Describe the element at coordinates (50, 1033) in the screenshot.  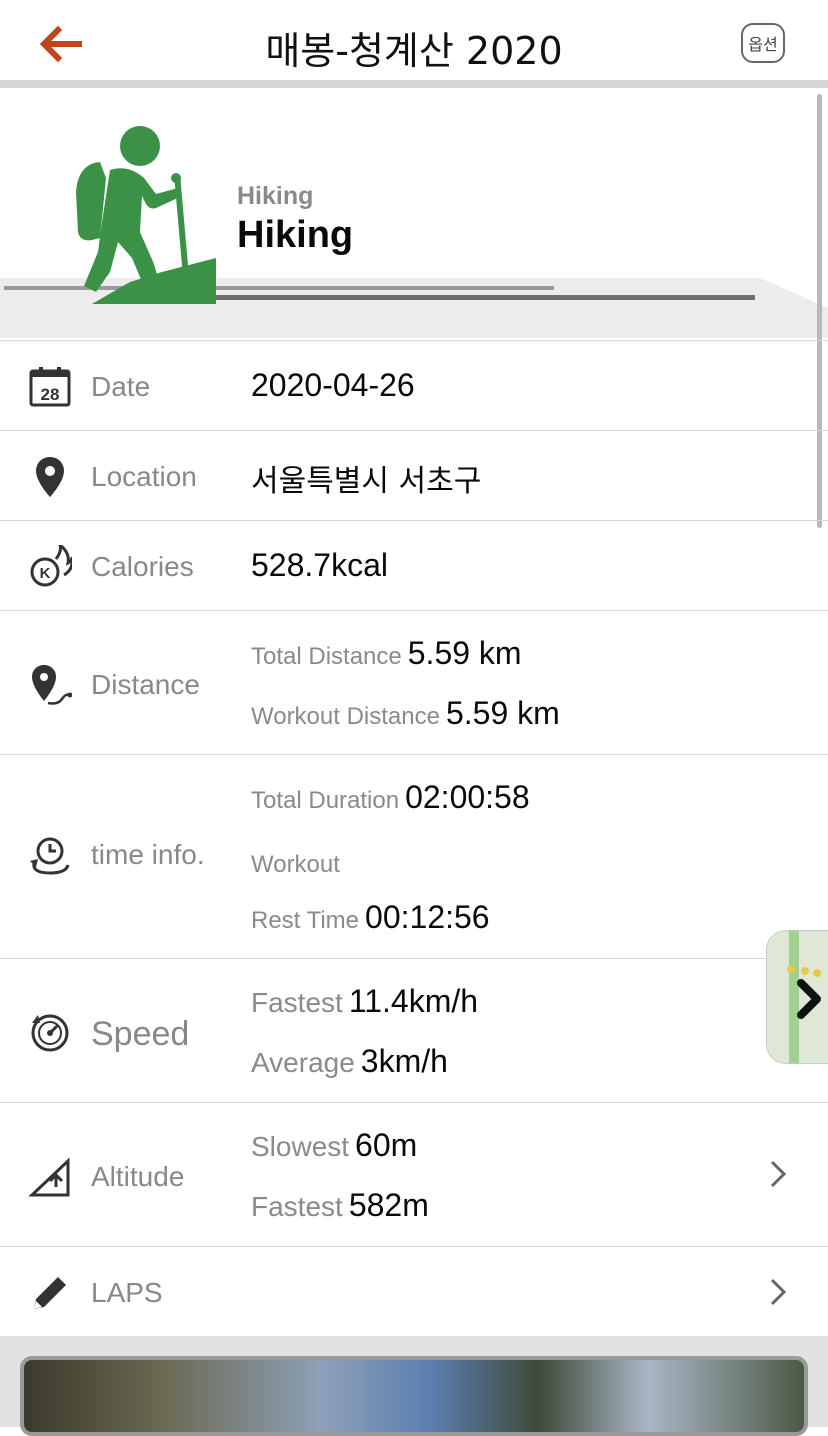
I see `speedometer-icon` at that location.